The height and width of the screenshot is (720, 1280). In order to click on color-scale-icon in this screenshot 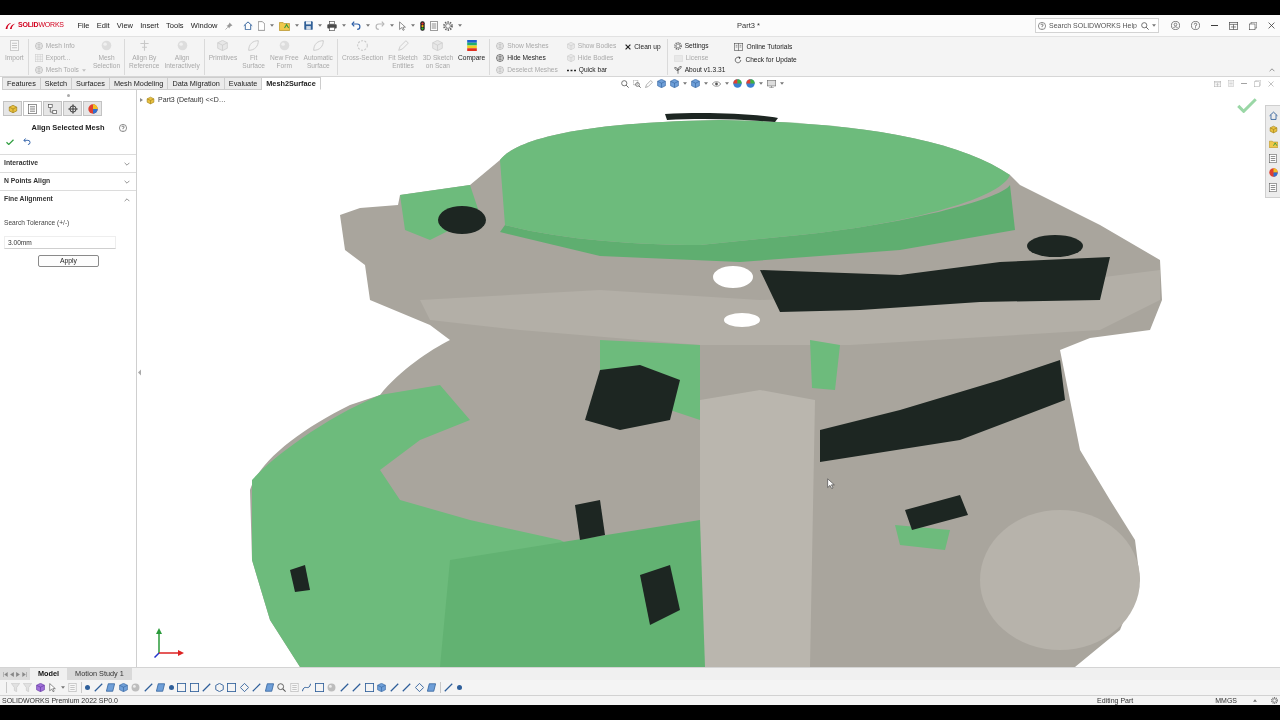, I will do `click(471, 45)`.